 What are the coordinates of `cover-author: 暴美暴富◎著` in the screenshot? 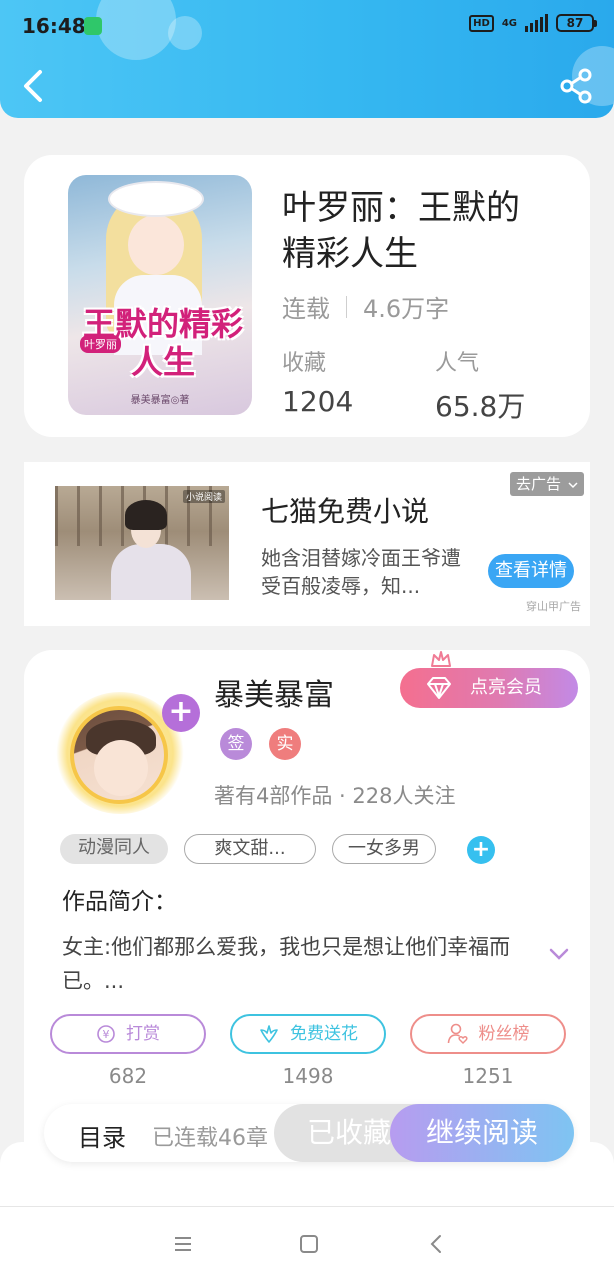 It's located at (160, 400).